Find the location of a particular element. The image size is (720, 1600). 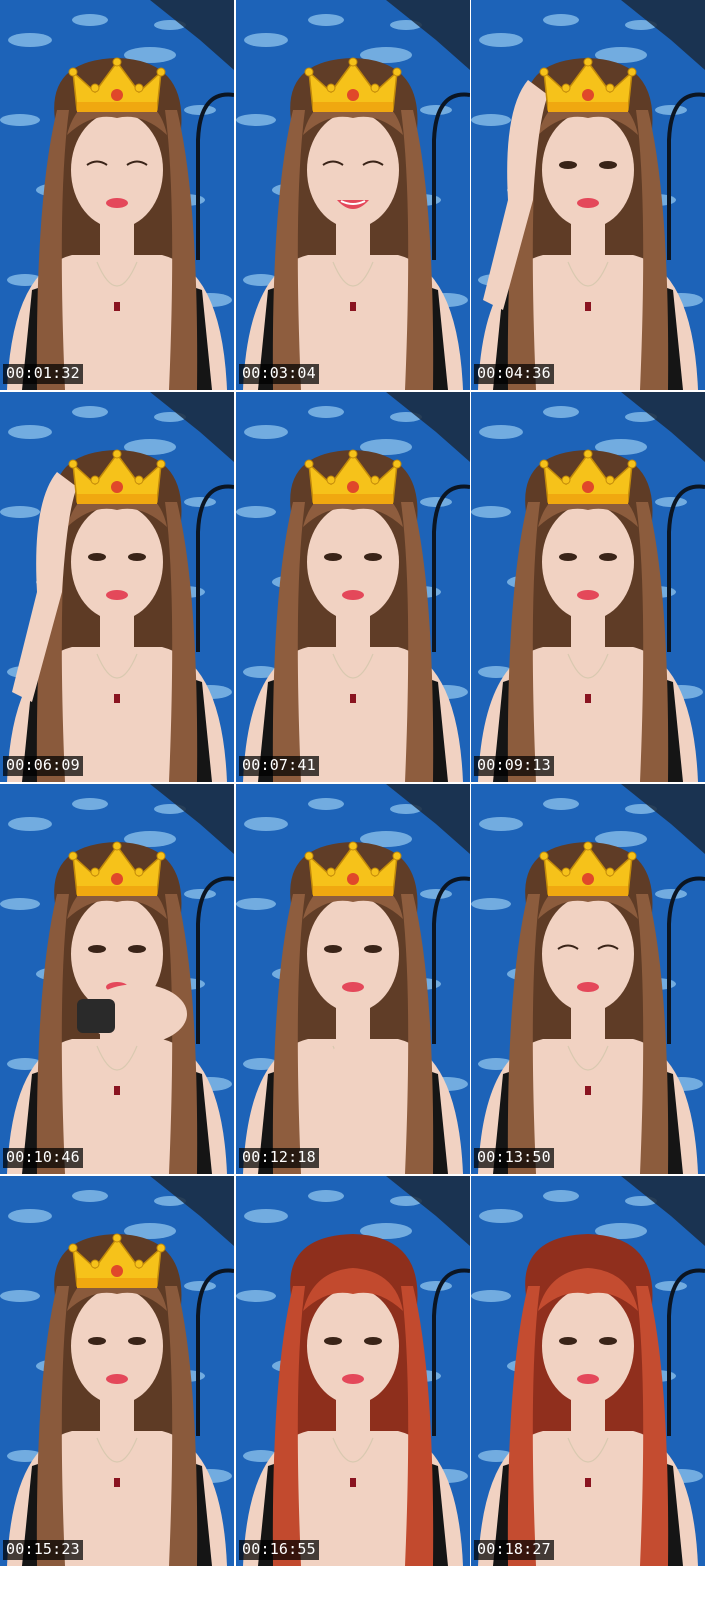

video-frame-thumbnail: 00:13:50 is located at coordinates (588, 979).